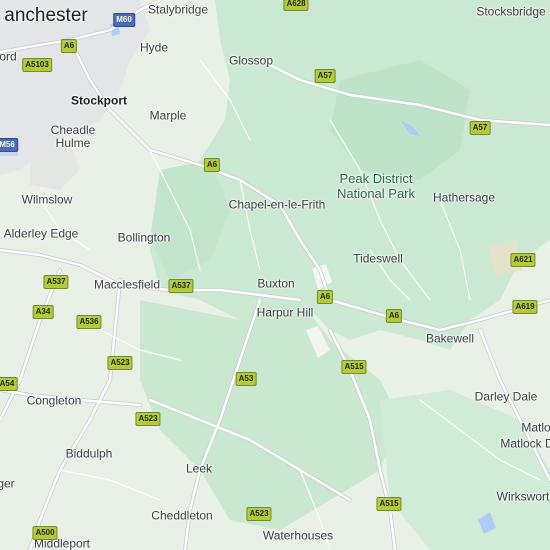 This screenshot has width=550, height=550. What do you see at coordinates (46, 15) in the screenshot?
I see `place-label-manchester: anchester` at bounding box center [46, 15].